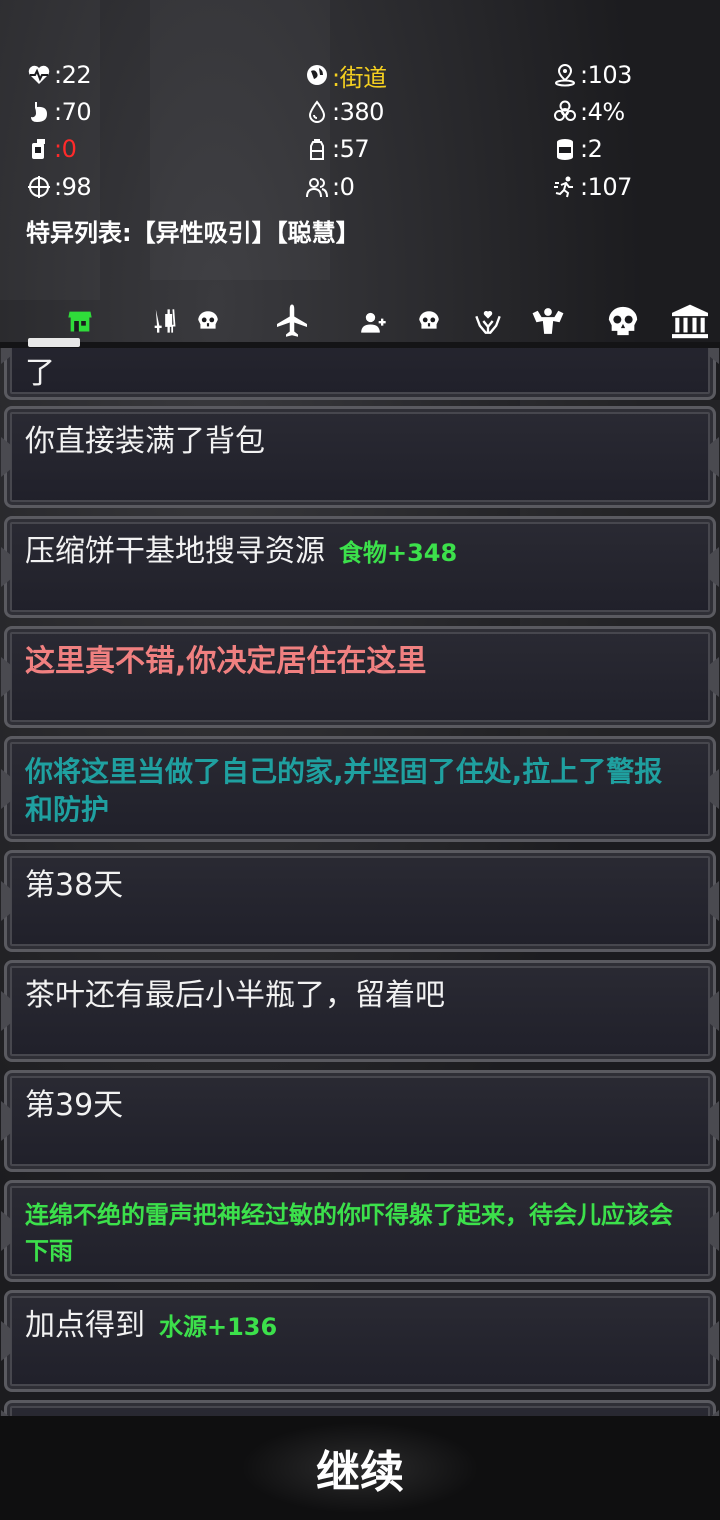 The width and height of the screenshot is (720, 1520). I want to click on drink-stat: :0, so click(51, 149).